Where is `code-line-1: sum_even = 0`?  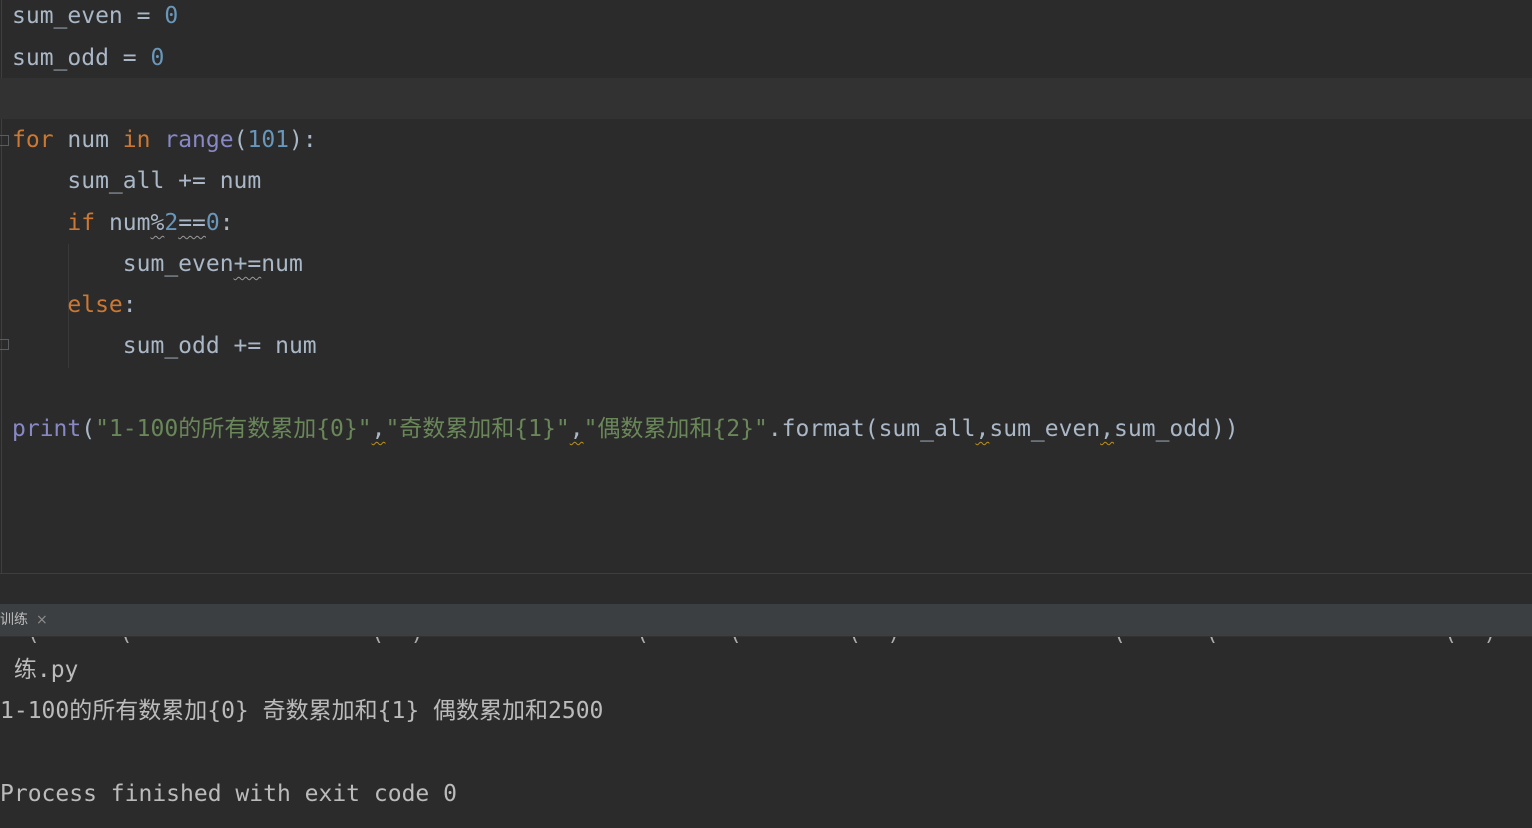
code-line-1: sum_even = 0 is located at coordinates (95, 18).